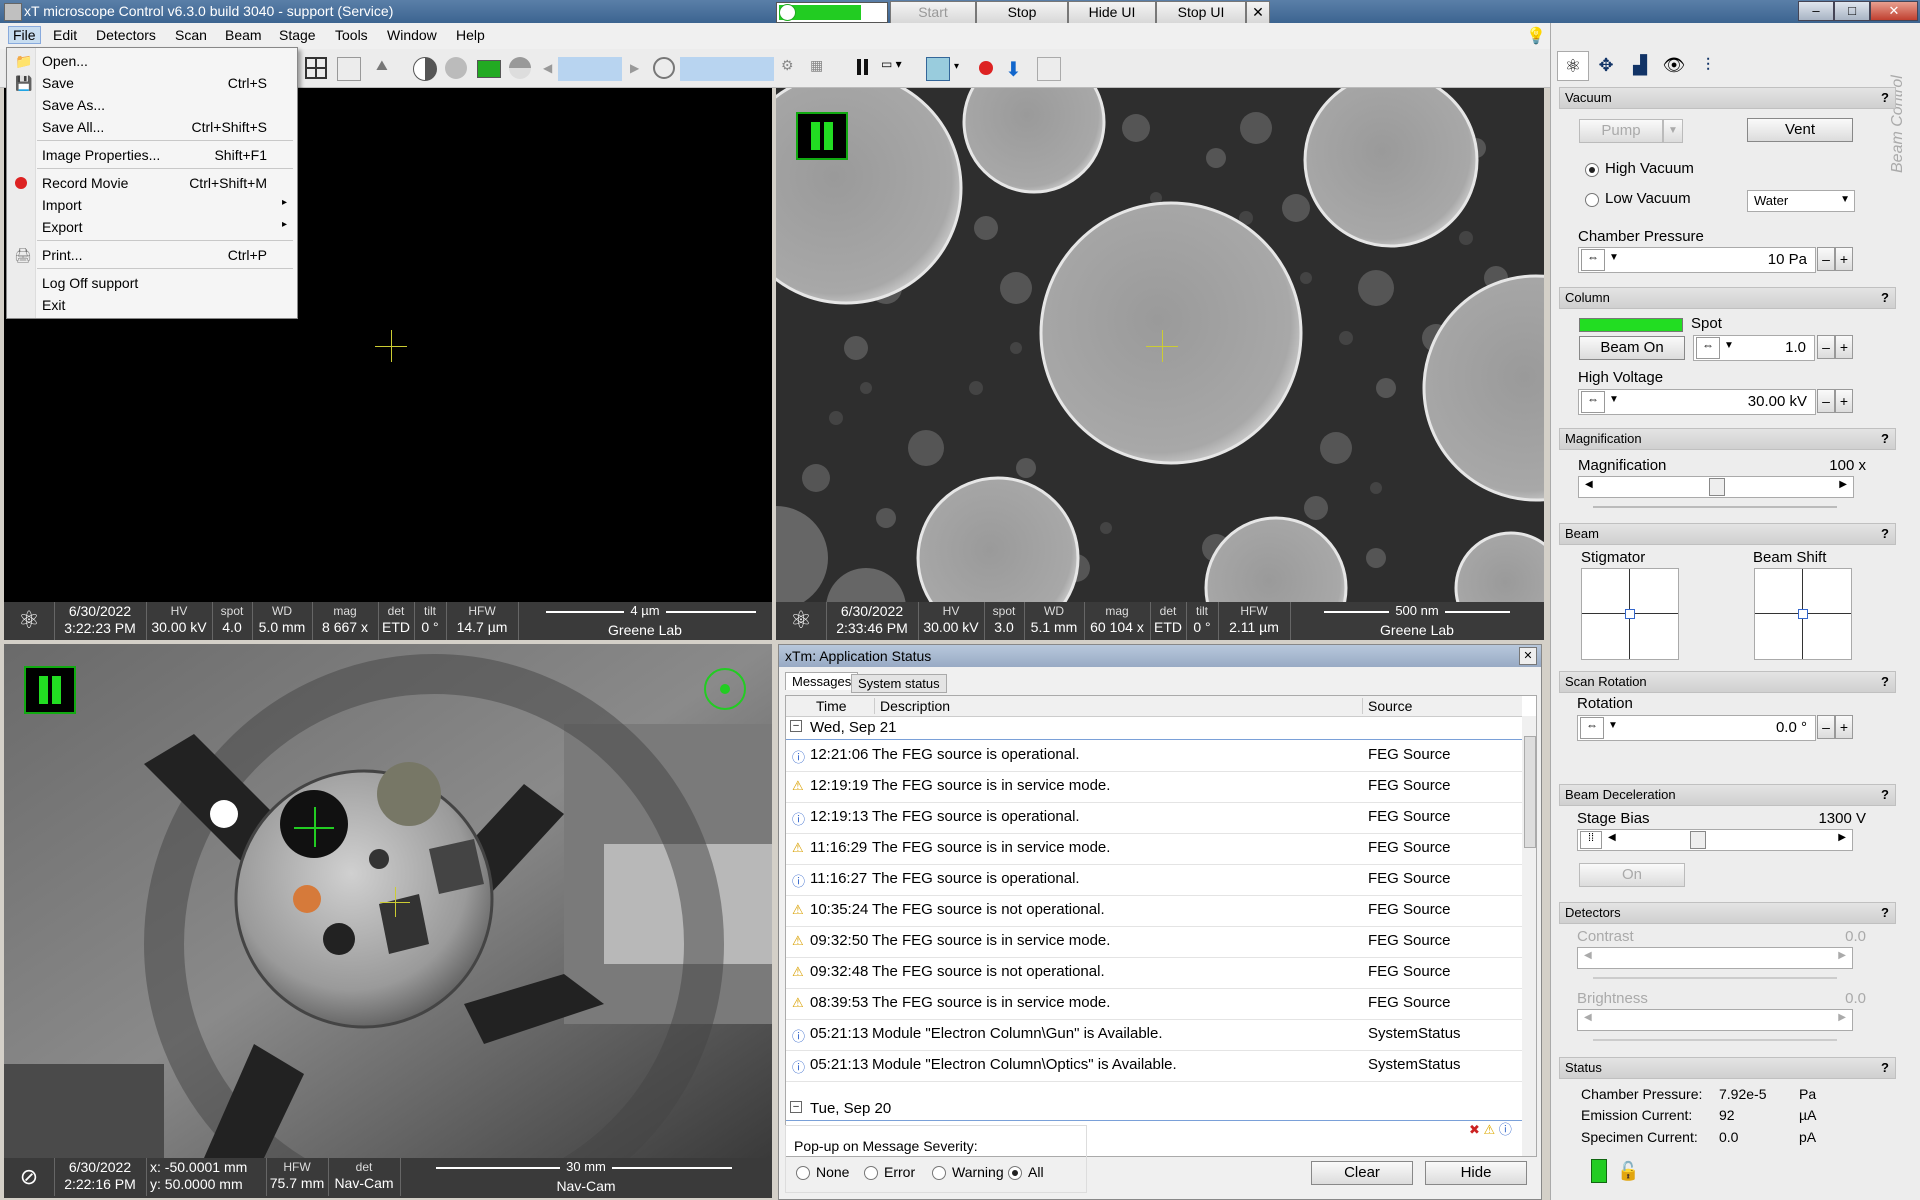  I want to click on severity-warning-label: Warning, so click(978, 1172).